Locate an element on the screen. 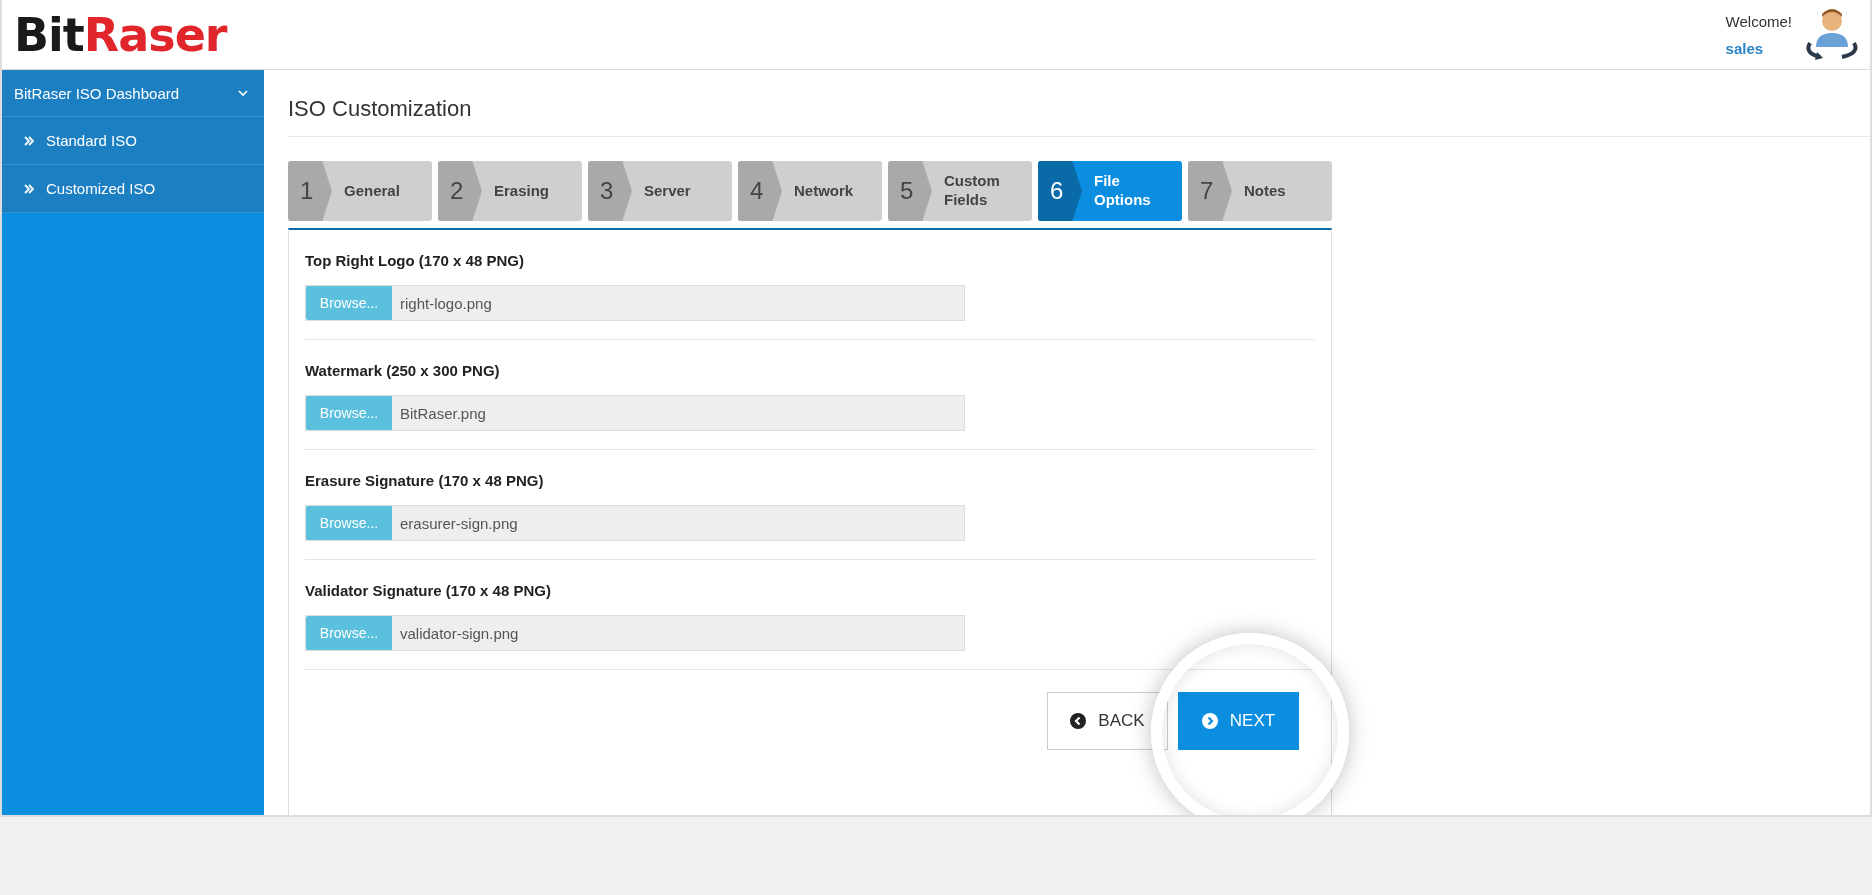  page-title: ISO Customization is located at coordinates (1079, 103).